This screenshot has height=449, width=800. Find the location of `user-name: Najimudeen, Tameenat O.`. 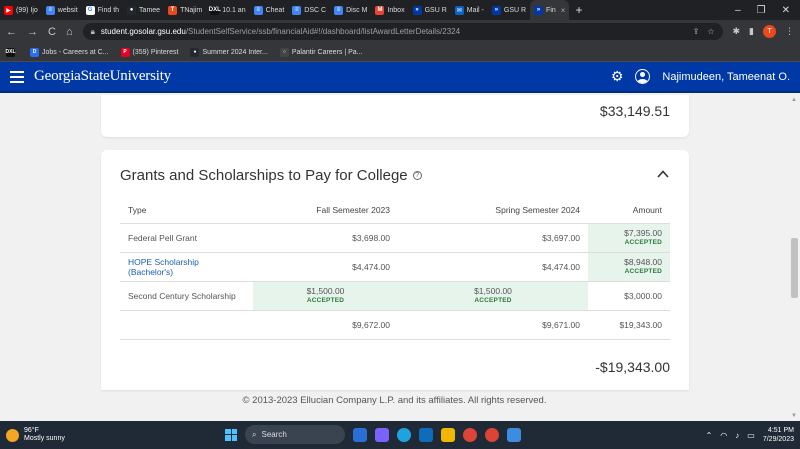

user-name: Najimudeen, Tameenat O. is located at coordinates (726, 77).